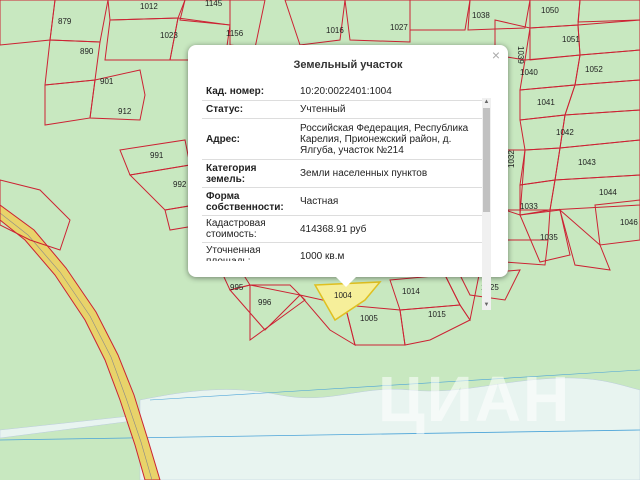 This screenshot has height=480, width=640. I want to click on scroll-up-arrow-icon: ▲, so click(486, 102).